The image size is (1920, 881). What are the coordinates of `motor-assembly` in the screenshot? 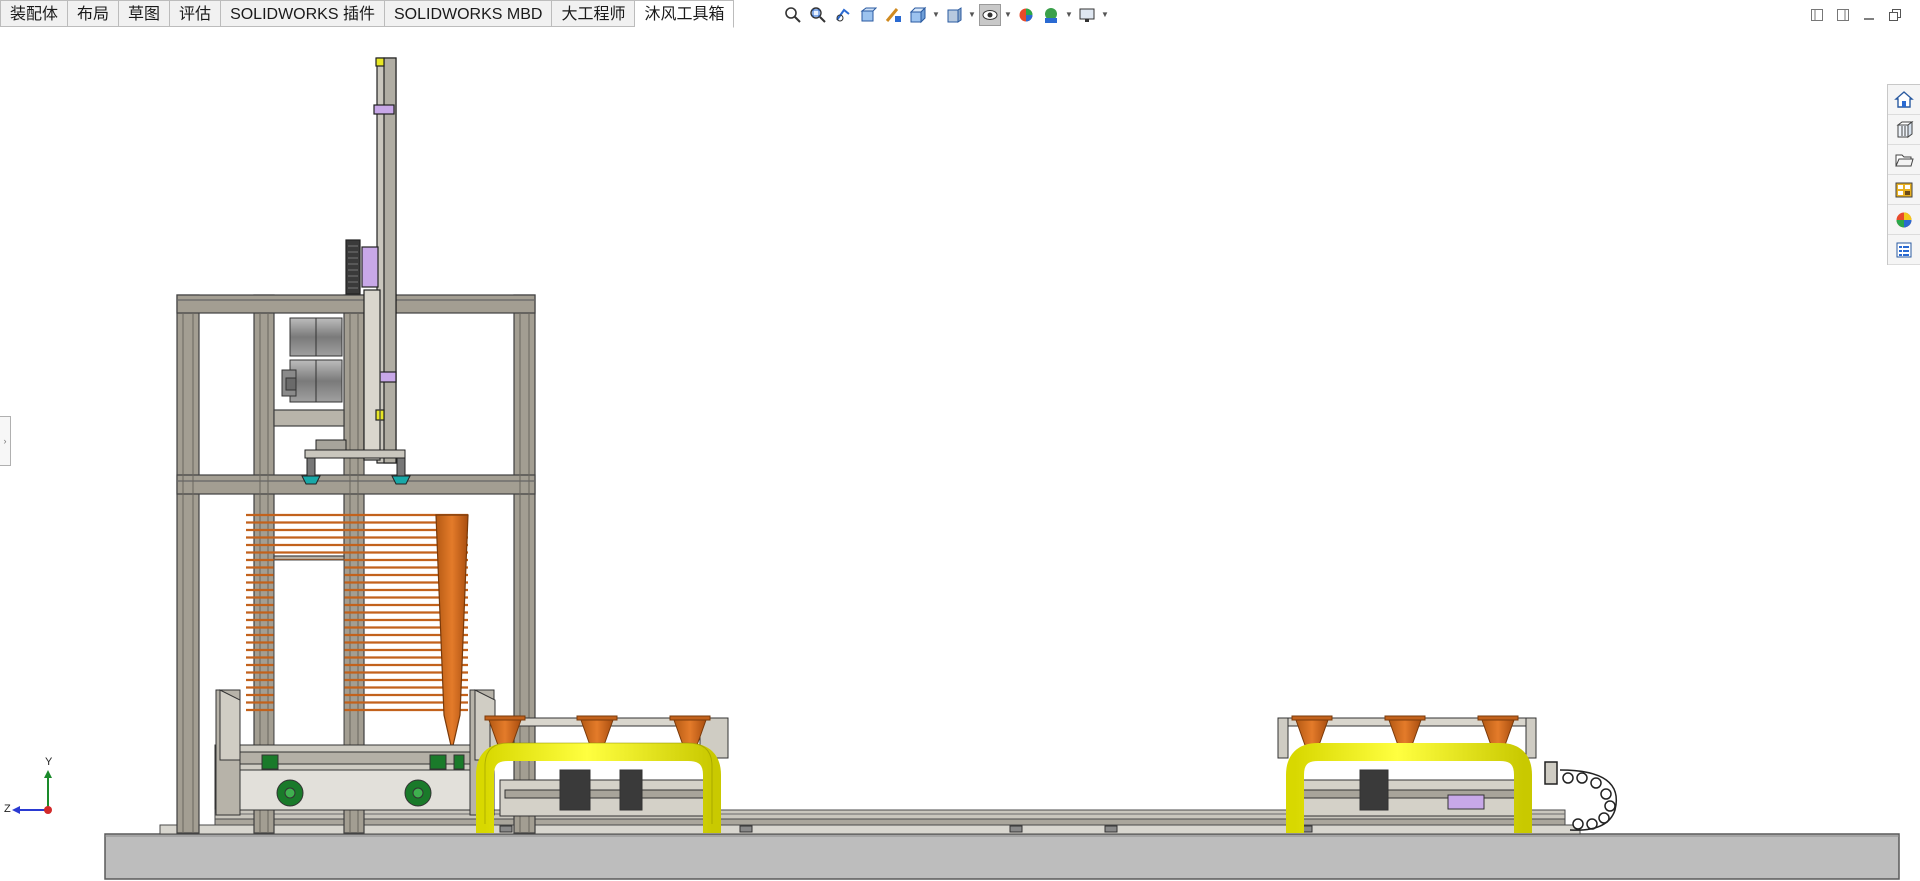 It's located at (312, 360).